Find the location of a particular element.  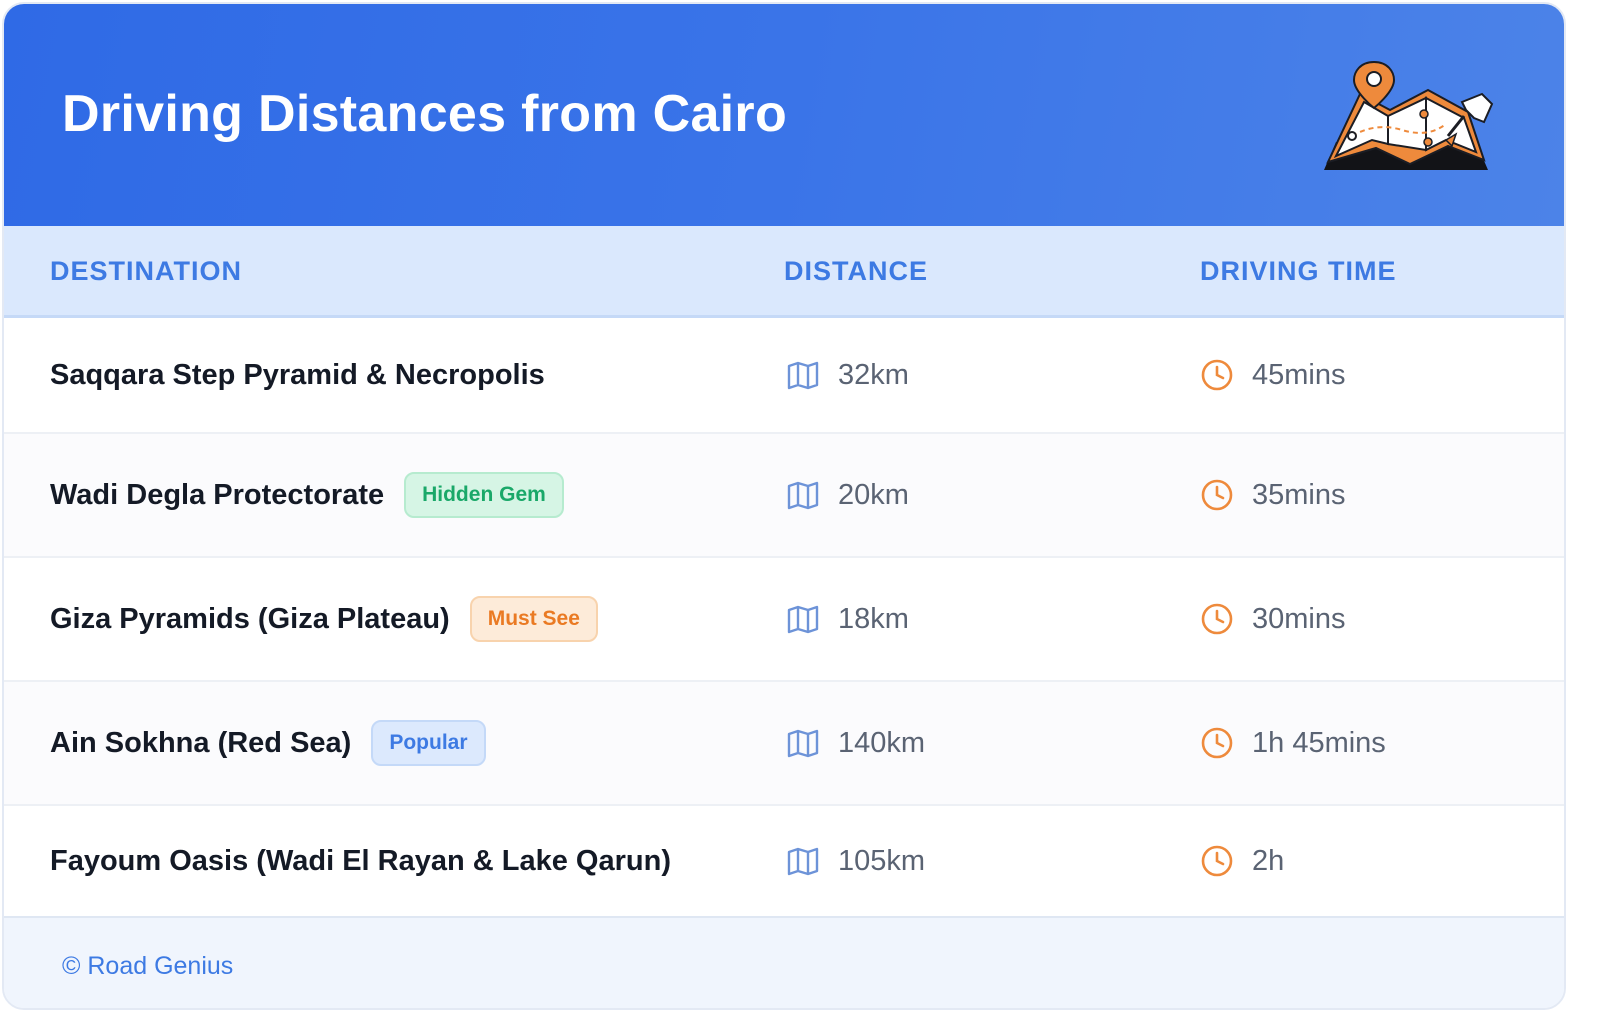

copyright-text: © Road Genius is located at coordinates (148, 966).